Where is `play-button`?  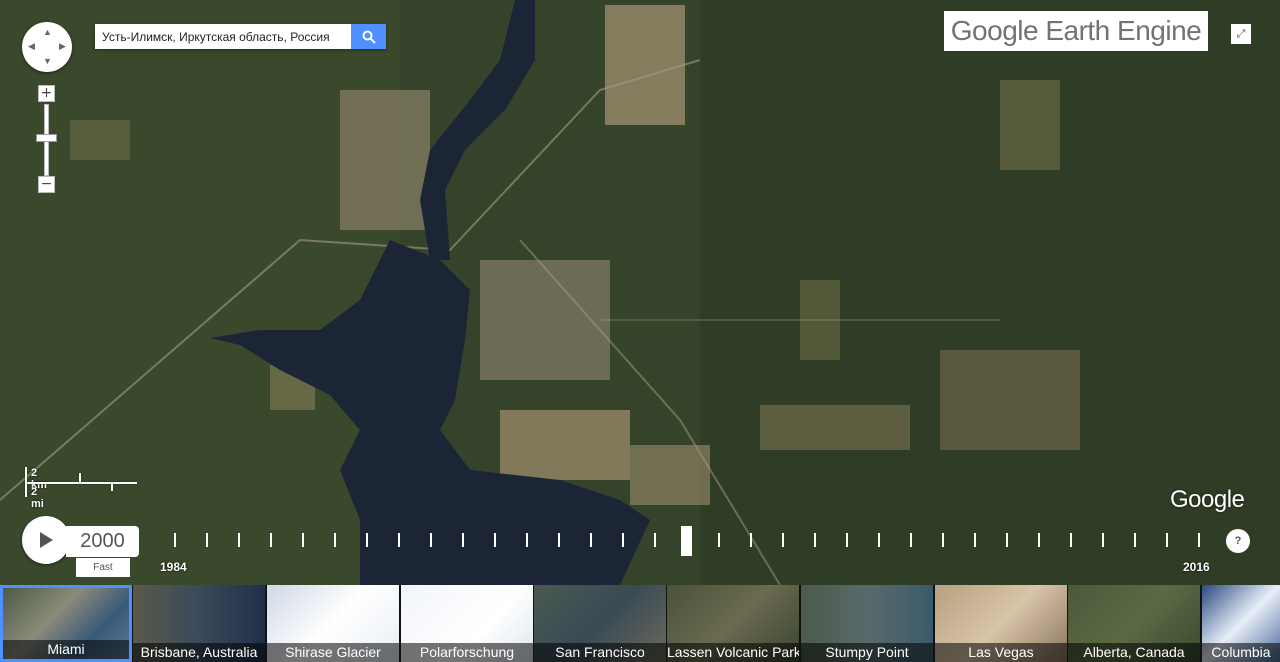
play-button is located at coordinates (46, 540).